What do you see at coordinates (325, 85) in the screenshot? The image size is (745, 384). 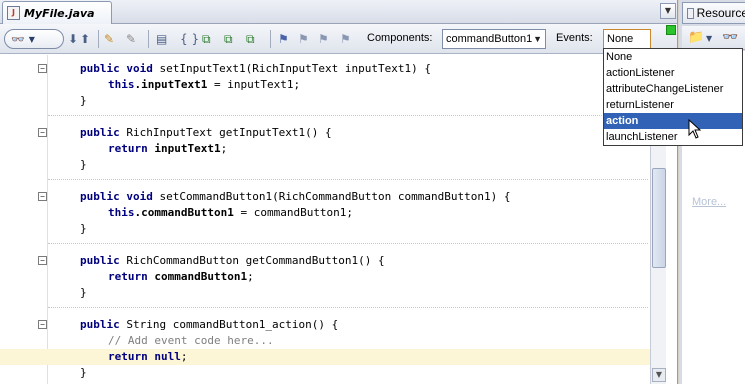 I see `code-line: this.inputText1 = inputText1;` at bounding box center [325, 85].